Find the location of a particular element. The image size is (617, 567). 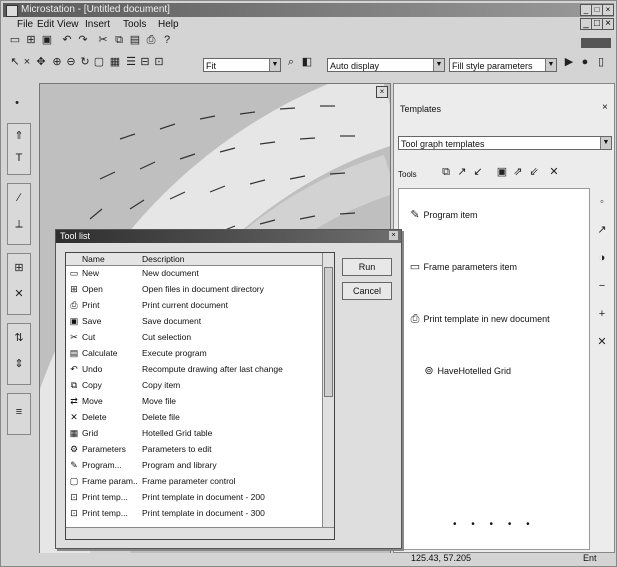

template-item: ✎ Program item is located at coordinates (443, 215).